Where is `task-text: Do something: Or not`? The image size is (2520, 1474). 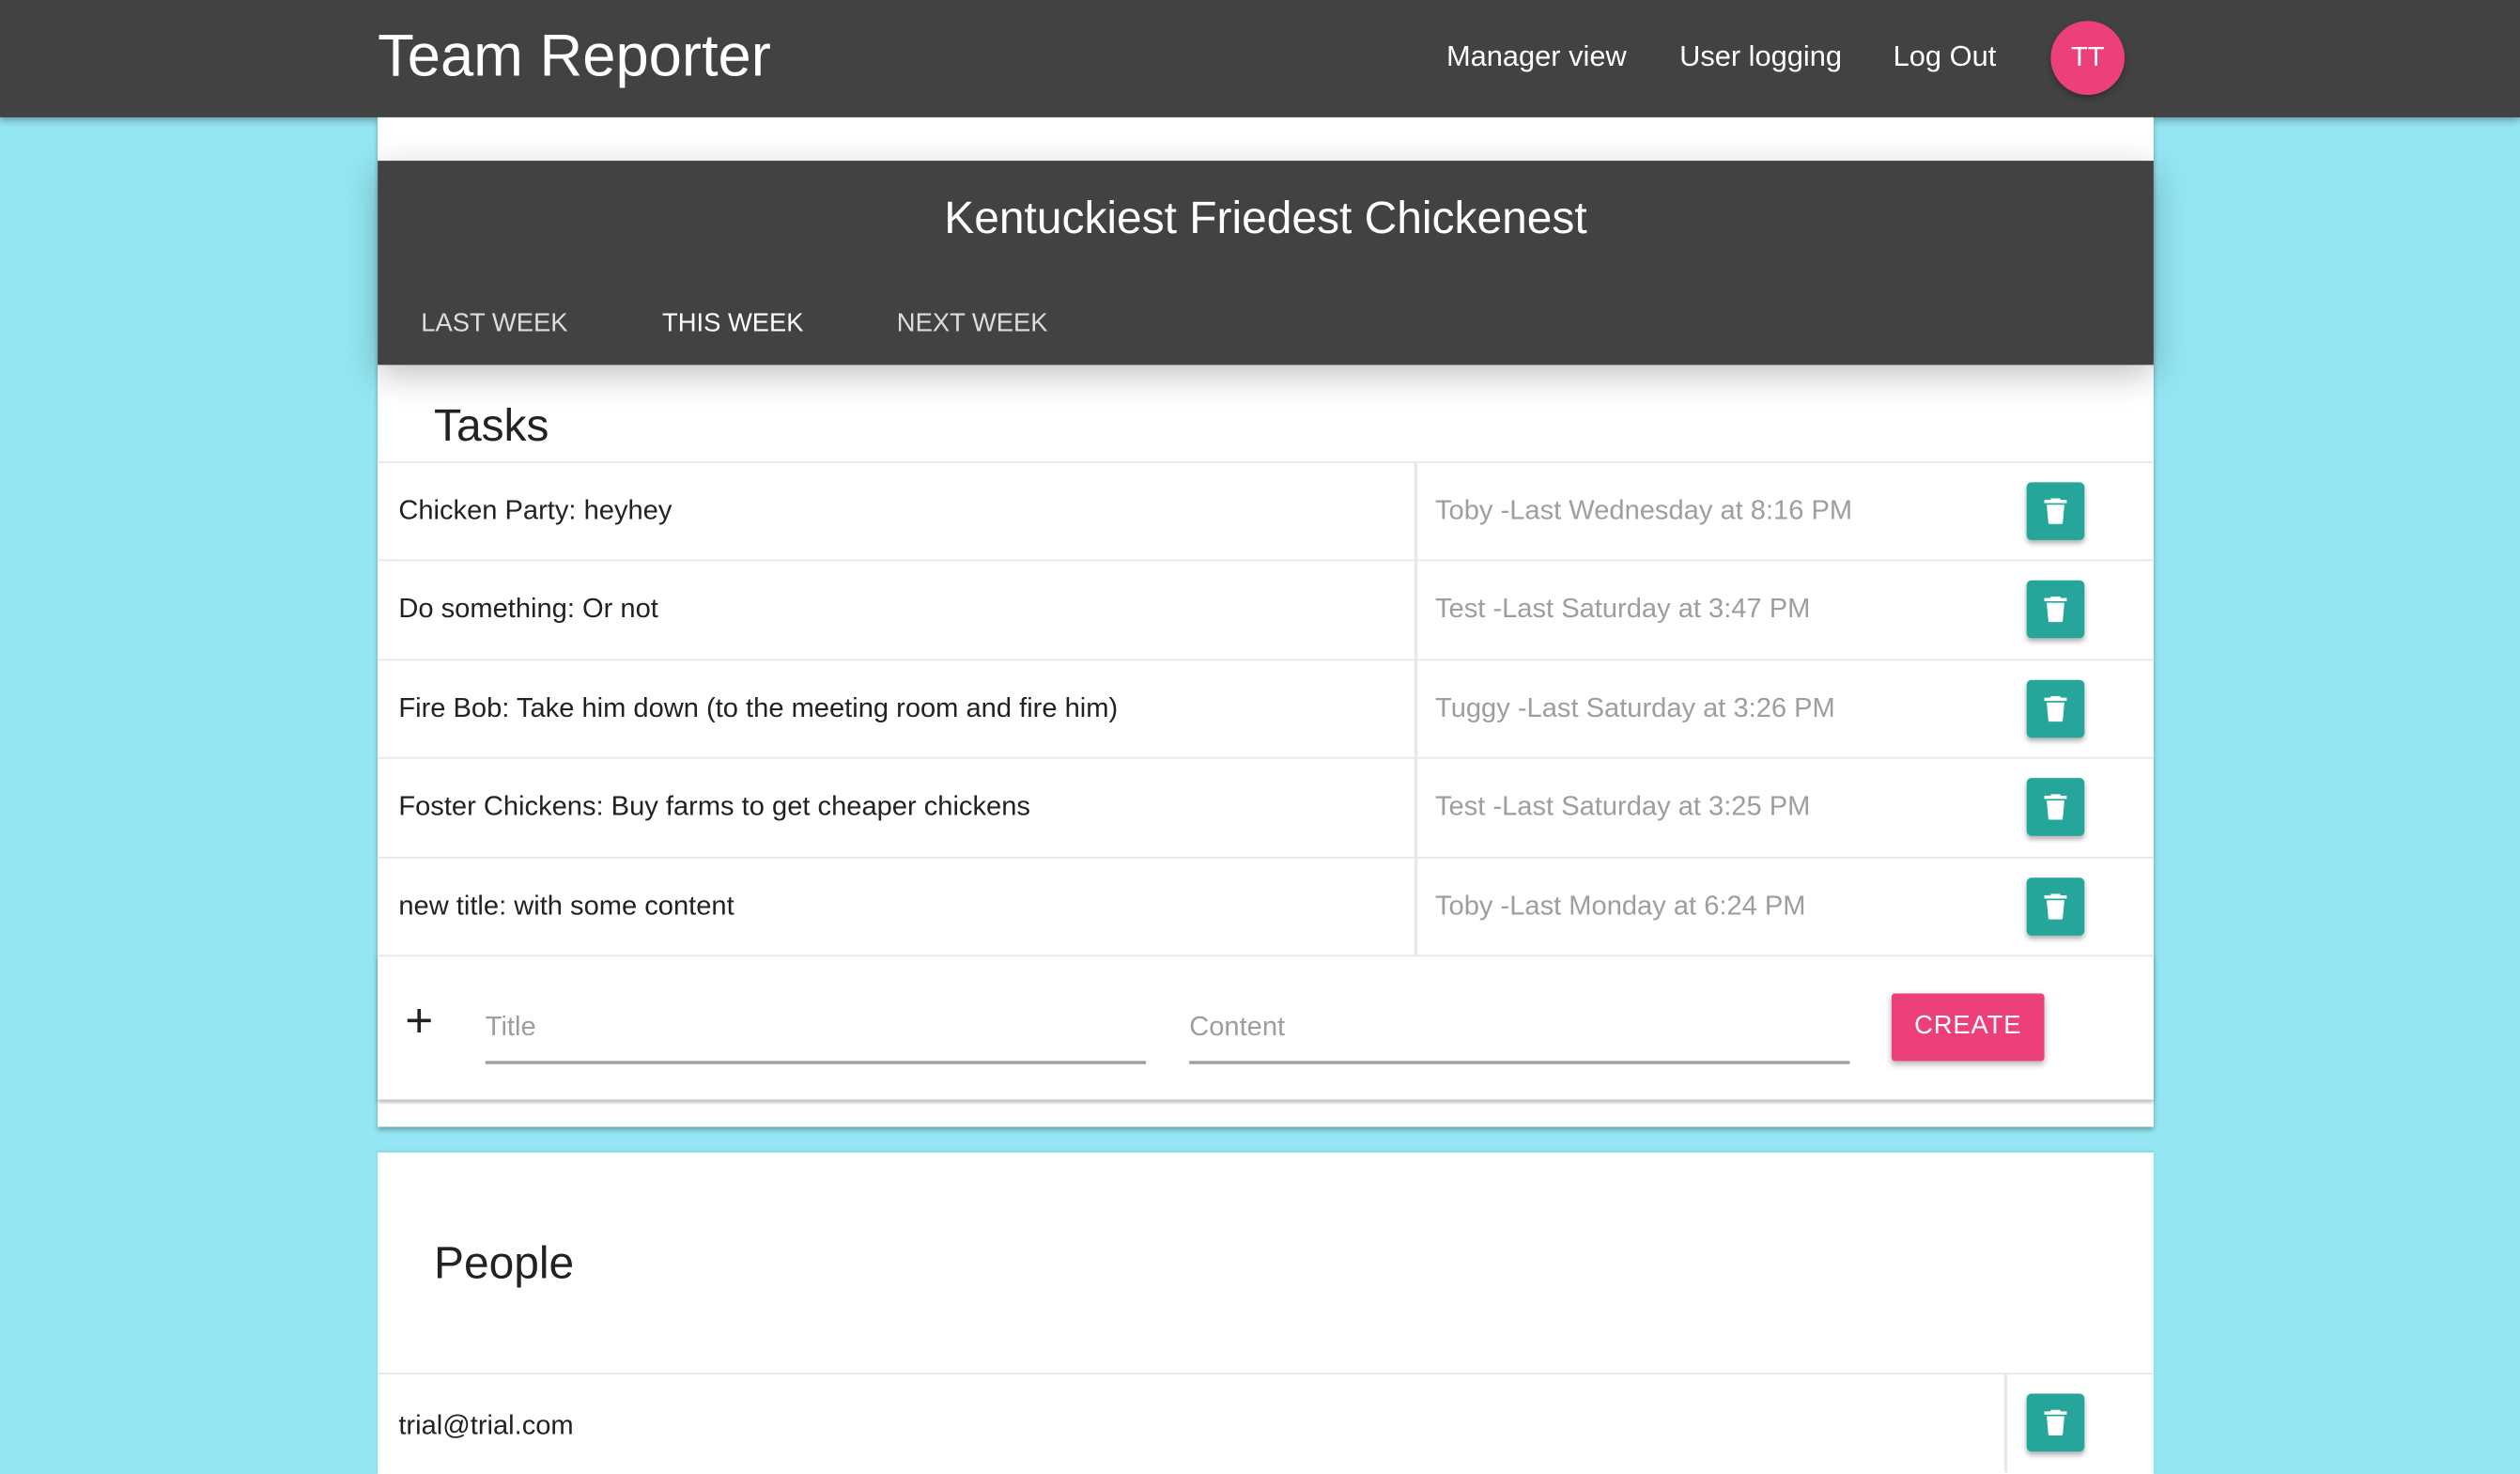
task-text: Do something: Or not is located at coordinates (528, 610).